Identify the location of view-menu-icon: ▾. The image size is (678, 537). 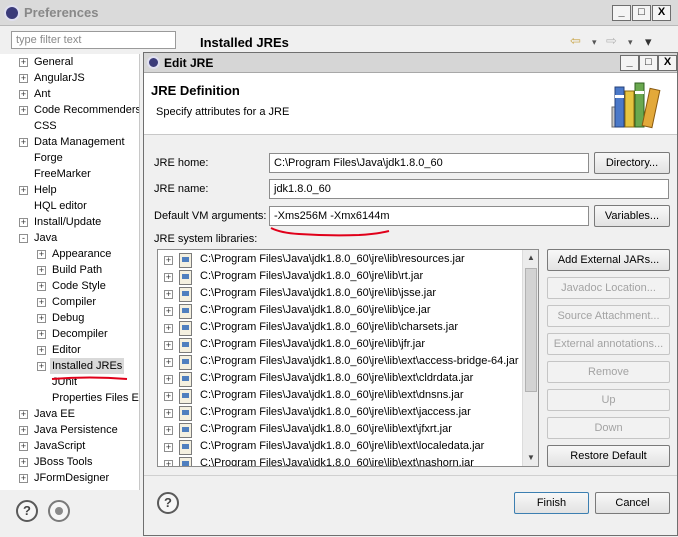
(648, 42).